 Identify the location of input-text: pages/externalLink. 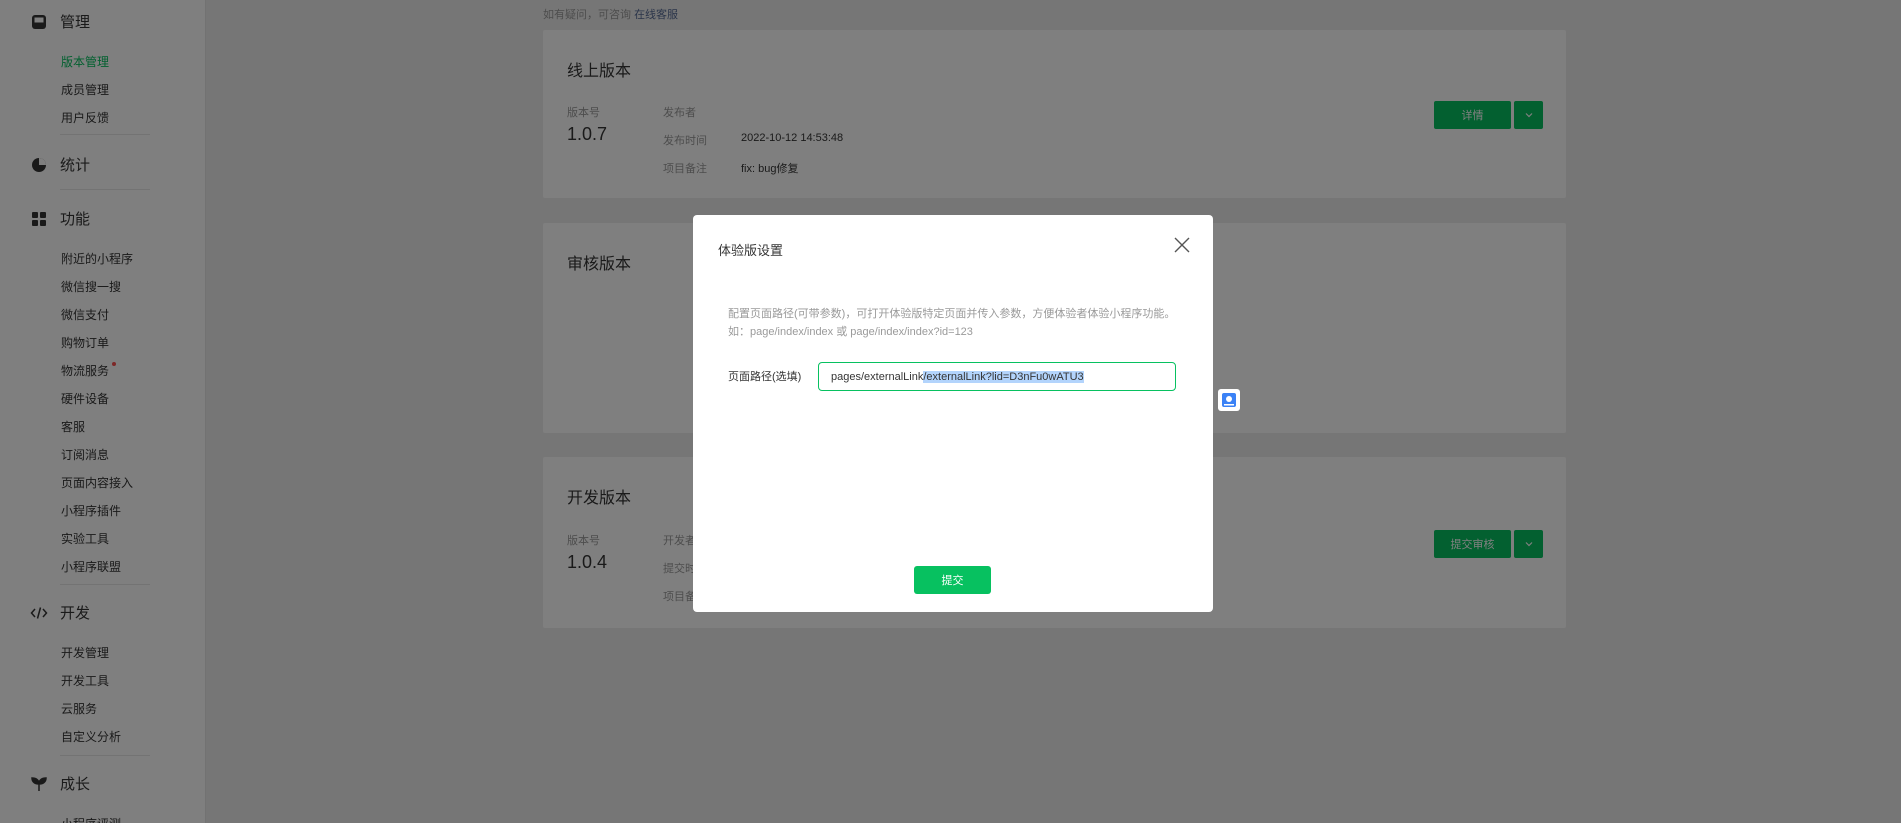
(877, 376).